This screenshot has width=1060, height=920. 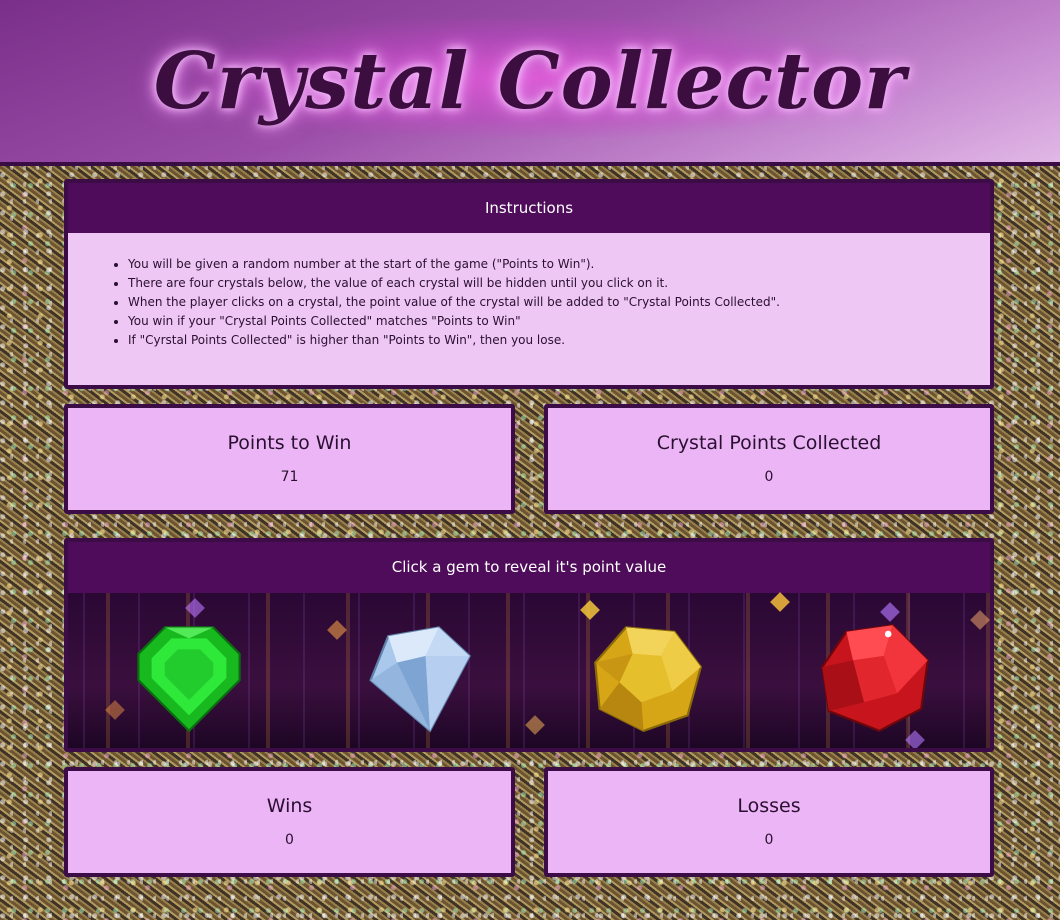 I want to click on red-ruby-gem, so click(x=875, y=678).